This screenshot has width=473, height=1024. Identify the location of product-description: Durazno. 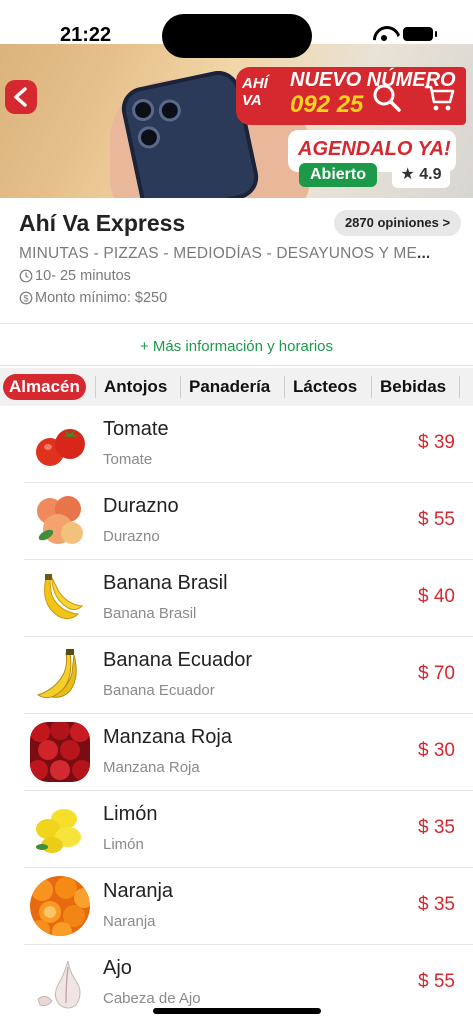
(131, 536).